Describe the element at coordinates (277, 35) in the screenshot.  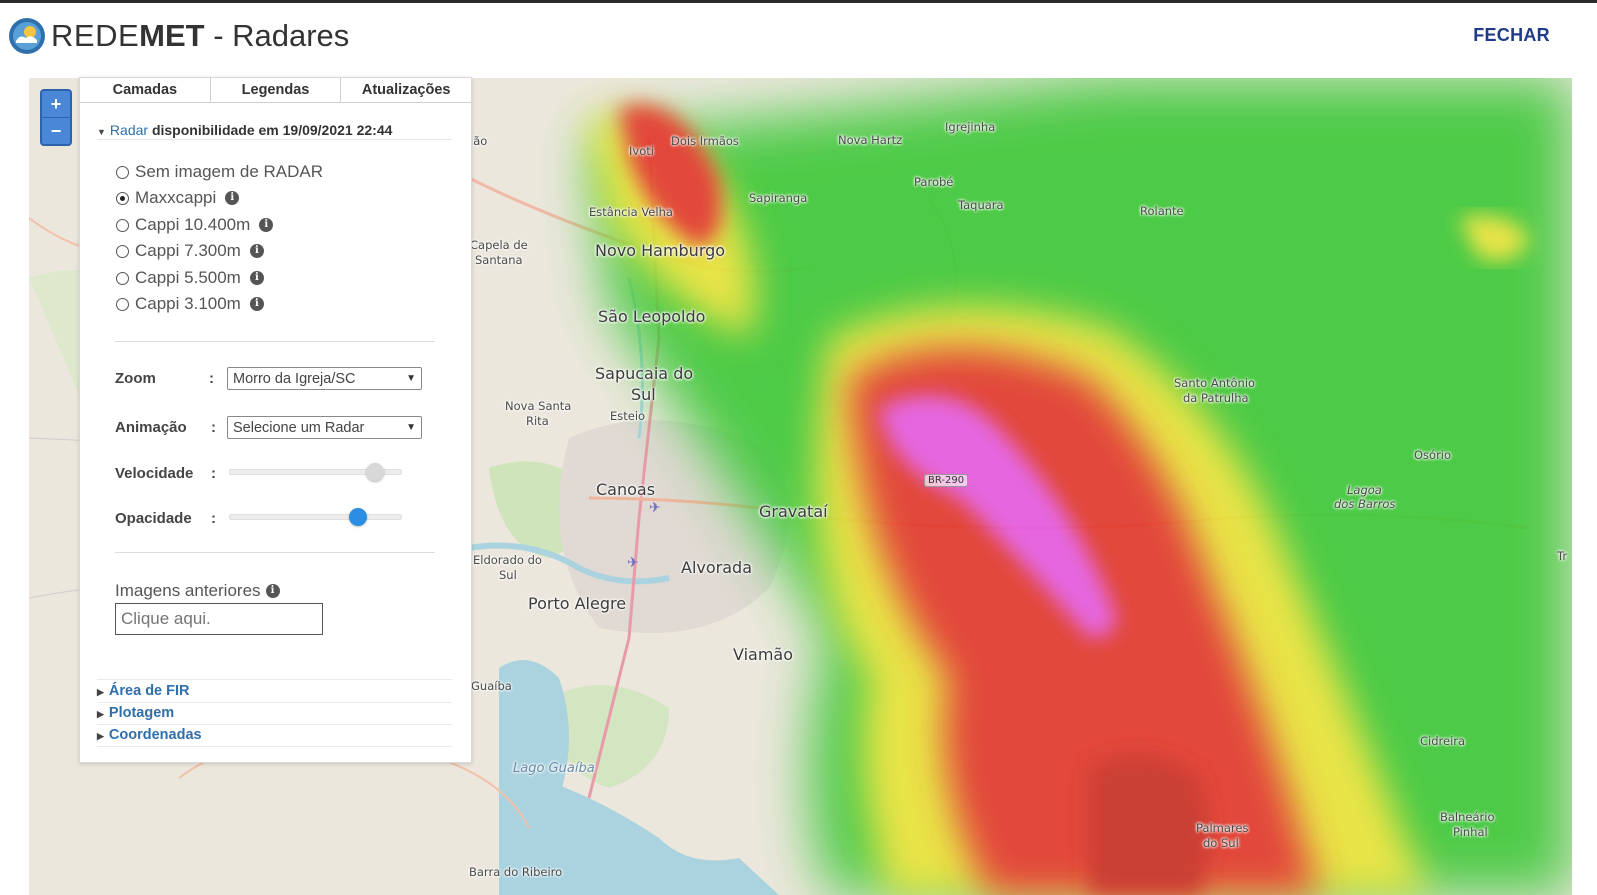
I see `brand-subtitle: - Radares` at that location.